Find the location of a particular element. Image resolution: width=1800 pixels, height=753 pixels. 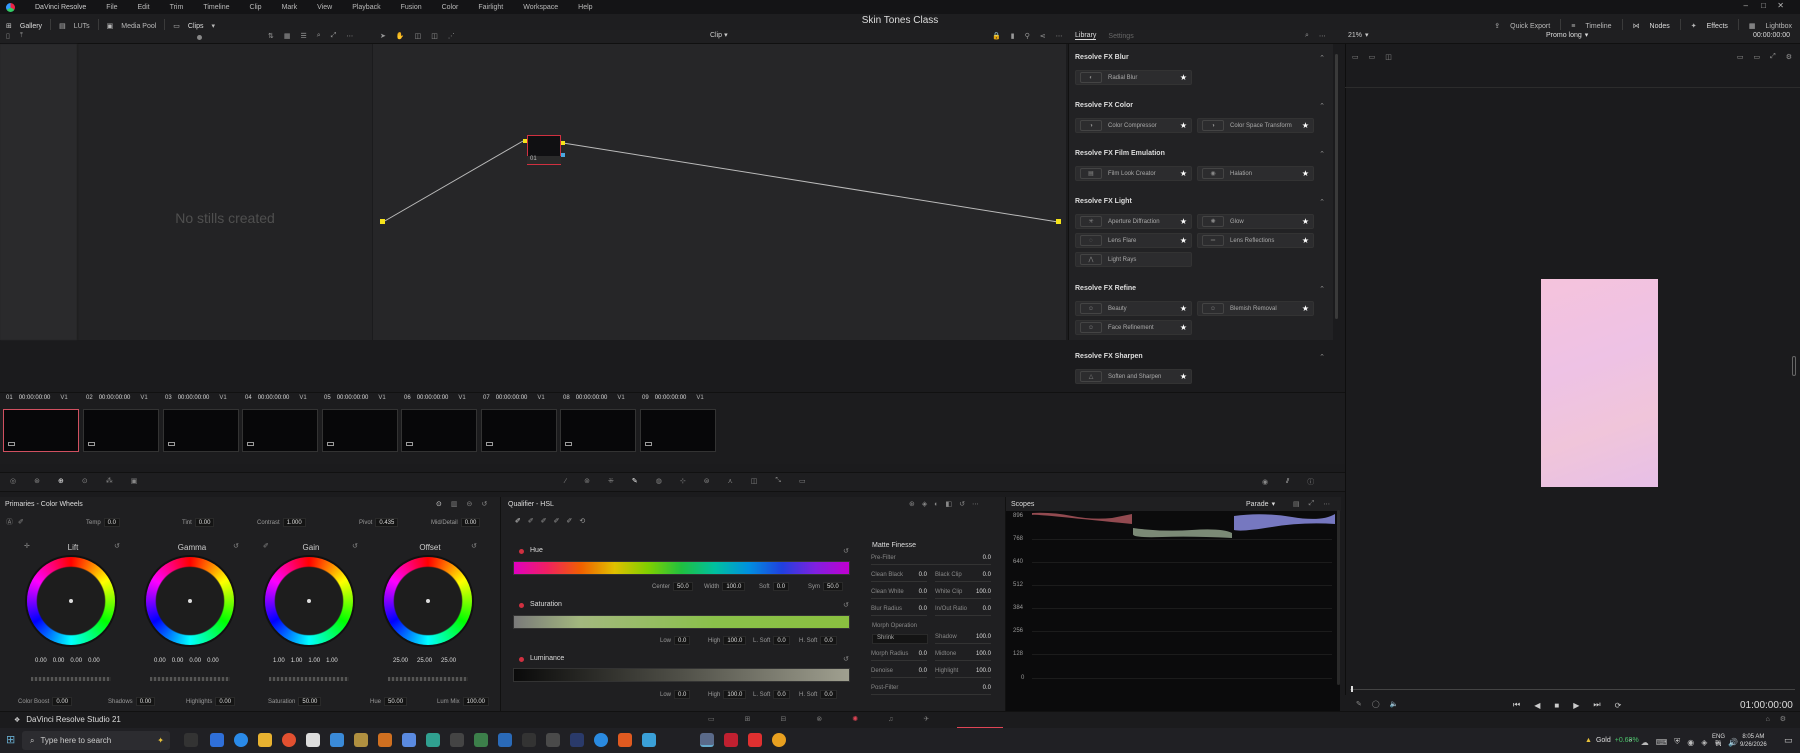

hue-center-field: Center 50.0 is located at coordinates (672, 586).